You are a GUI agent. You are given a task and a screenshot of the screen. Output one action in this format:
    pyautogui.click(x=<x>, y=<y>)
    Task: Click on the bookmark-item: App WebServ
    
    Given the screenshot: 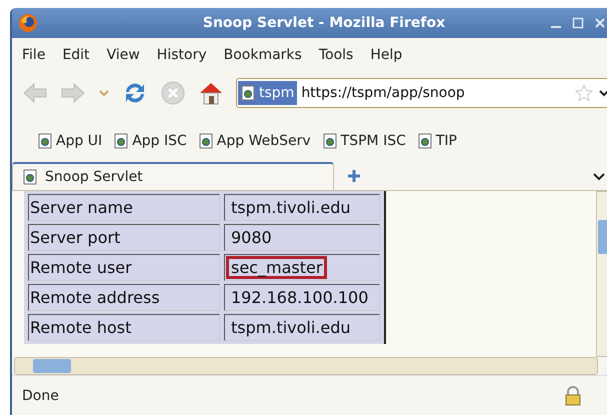 What is the action you would take?
    pyautogui.click(x=254, y=141)
    